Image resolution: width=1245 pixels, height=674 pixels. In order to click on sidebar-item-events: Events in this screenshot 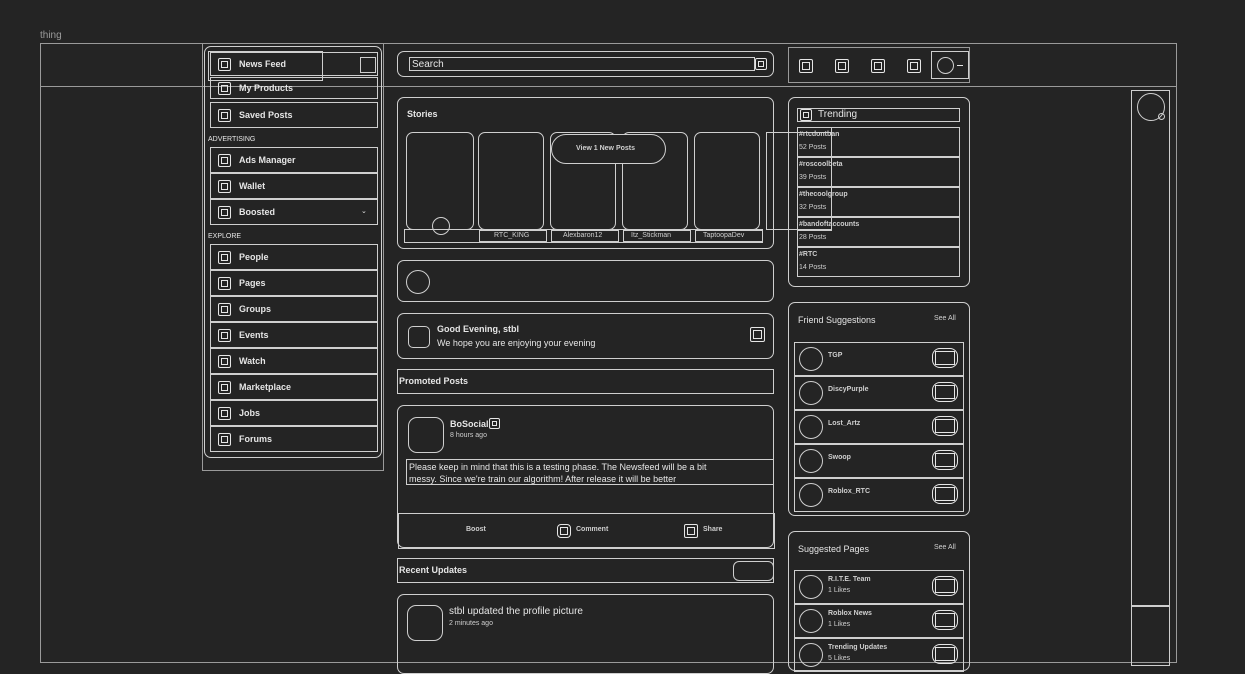, I will do `click(294, 335)`.